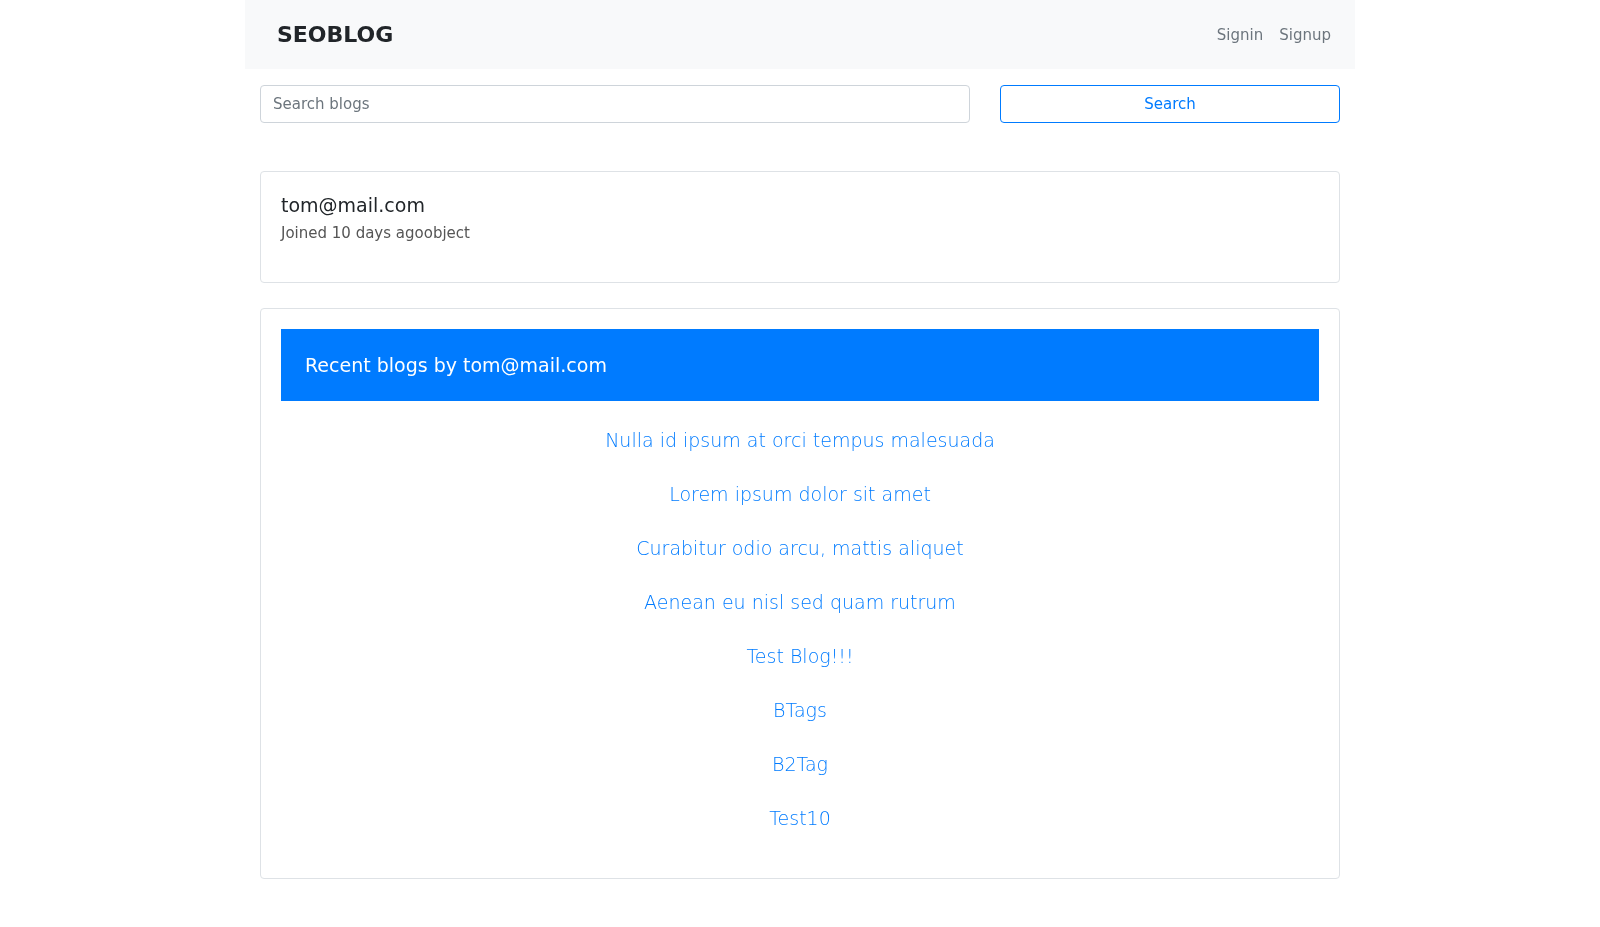 The width and height of the screenshot is (1600, 927). Describe the element at coordinates (800, 494) in the screenshot. I see `blog-link: Lorem ipsum dolor sit amet` at that location.